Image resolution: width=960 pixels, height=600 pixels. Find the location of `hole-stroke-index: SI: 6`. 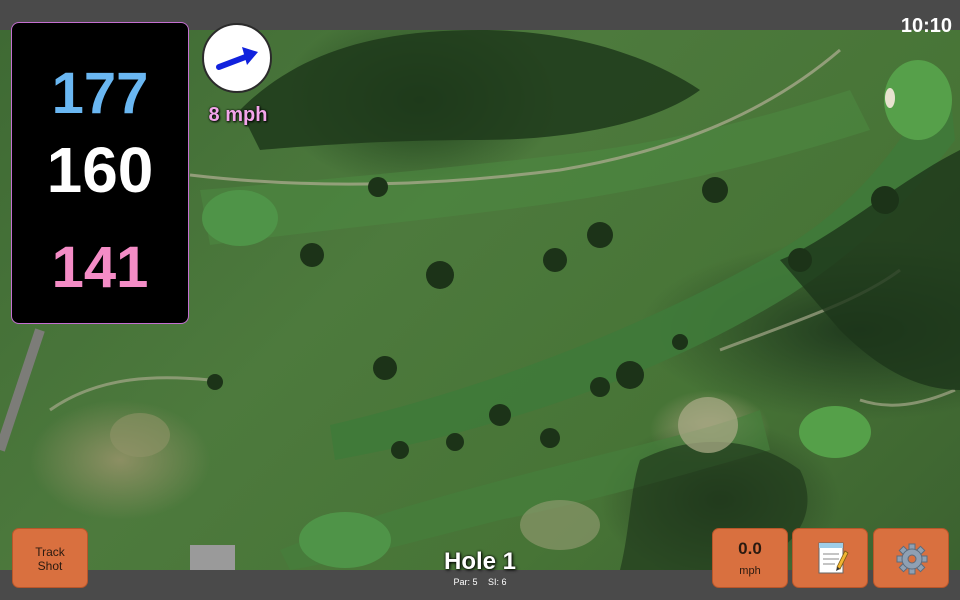

hole-stroke-index: SI: 6 is located at coordinates (497, 582).